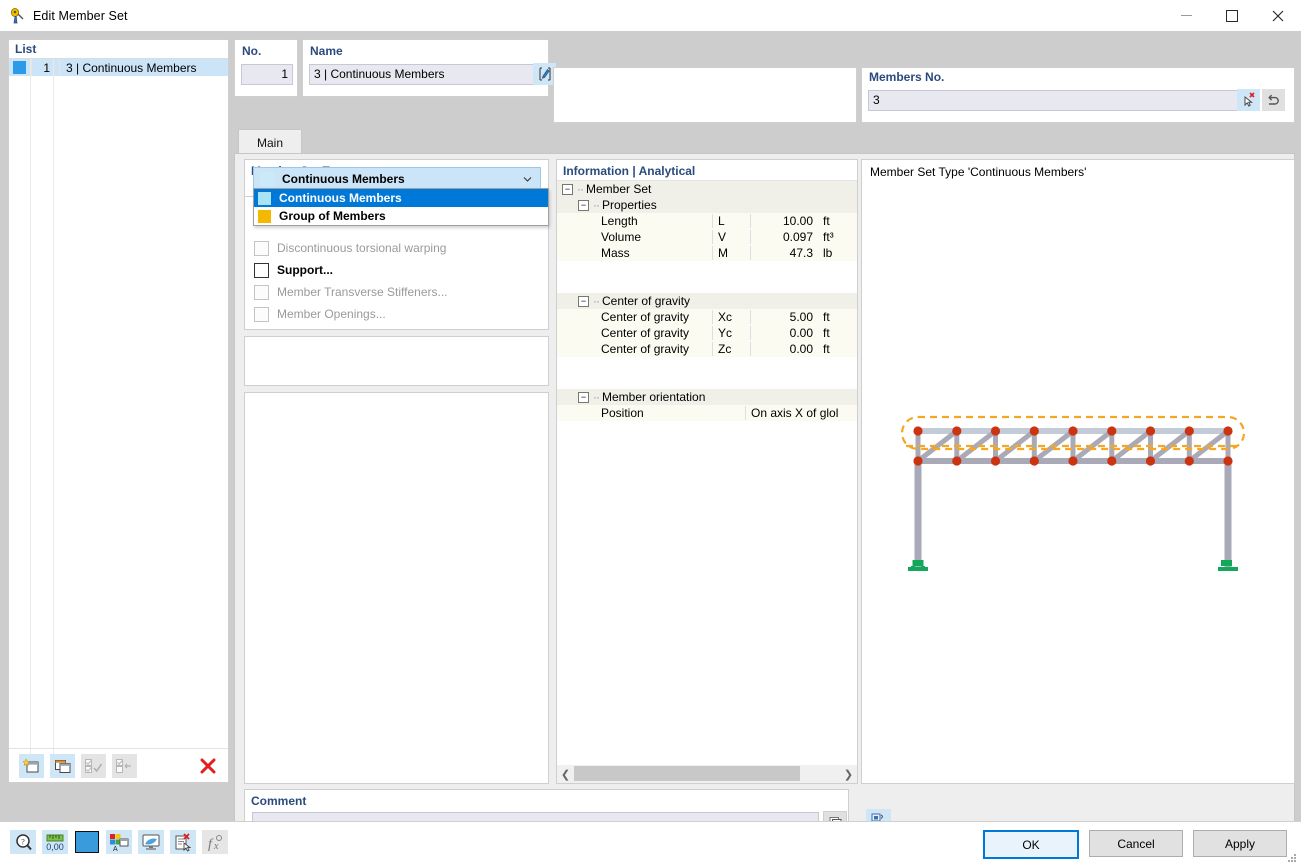 Image resolution: width=1301 pixels, height=865 pixels. I want to click on information-horizontal-scrollbar: ❮ ❯, so click(707, 774).